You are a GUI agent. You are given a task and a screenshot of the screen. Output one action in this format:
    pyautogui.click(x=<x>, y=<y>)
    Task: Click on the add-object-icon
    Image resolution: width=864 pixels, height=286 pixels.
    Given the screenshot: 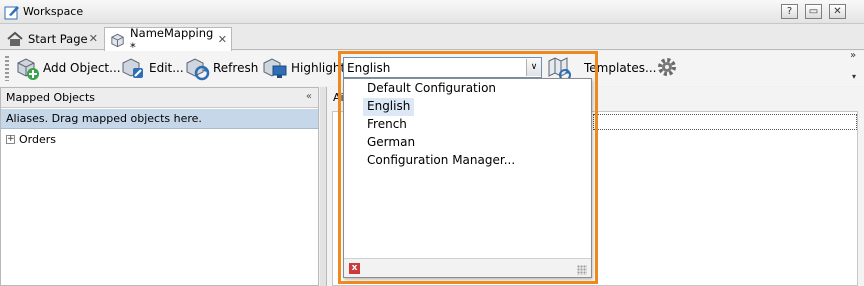 What is the action you would take?
    pyautogui.click(x=28, y=69)
    